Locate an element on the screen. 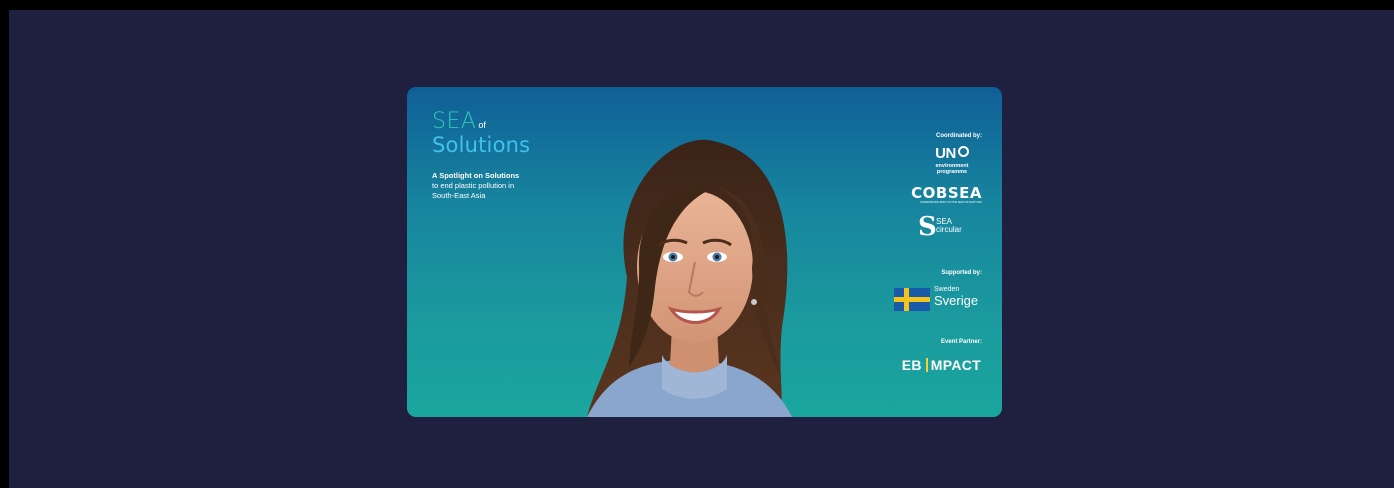  cobsea-name: COBSEA is located at coordinates (946, 193).